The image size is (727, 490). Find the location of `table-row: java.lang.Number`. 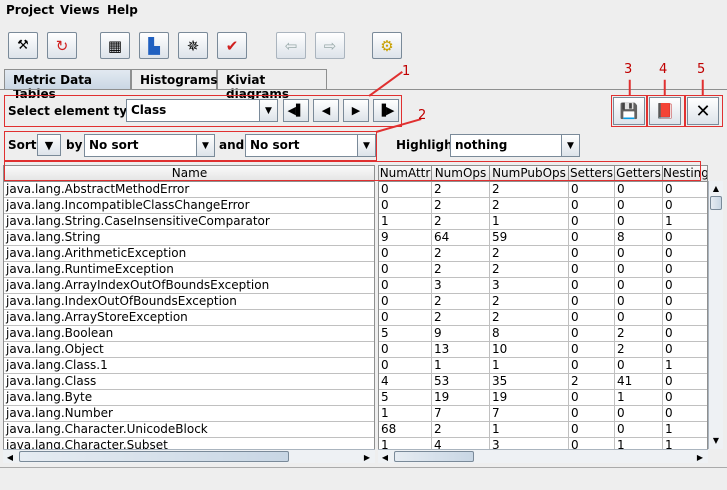

table-row: java.lang.Number is located at coordinates (189, 414).